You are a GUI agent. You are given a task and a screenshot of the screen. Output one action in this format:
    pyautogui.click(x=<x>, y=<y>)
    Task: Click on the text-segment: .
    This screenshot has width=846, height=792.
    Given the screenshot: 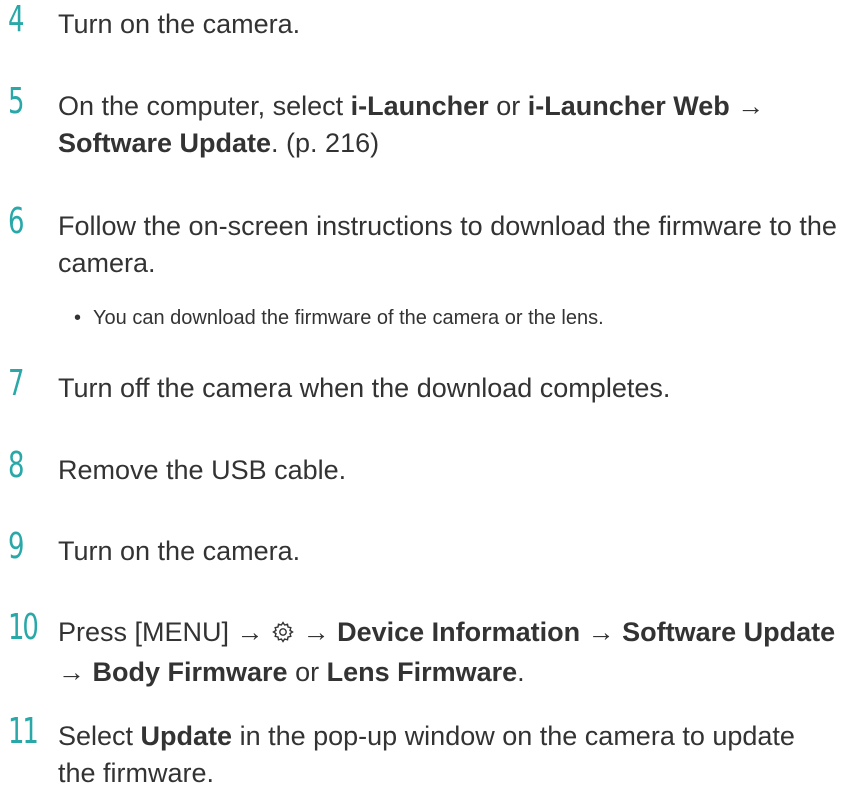 What is the action you would take?
    pyautogui.click(x=521, y=672)
    